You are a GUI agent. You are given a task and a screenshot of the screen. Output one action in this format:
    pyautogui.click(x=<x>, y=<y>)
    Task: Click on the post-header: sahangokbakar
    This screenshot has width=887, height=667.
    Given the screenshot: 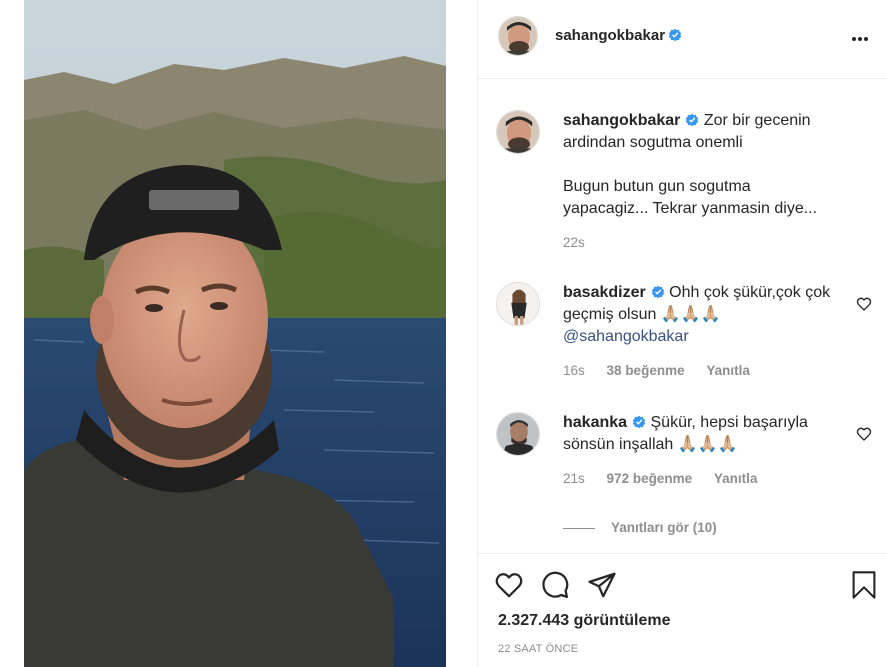 What is the action you would take?
    pyautogui.click(x=682, y=39)
    